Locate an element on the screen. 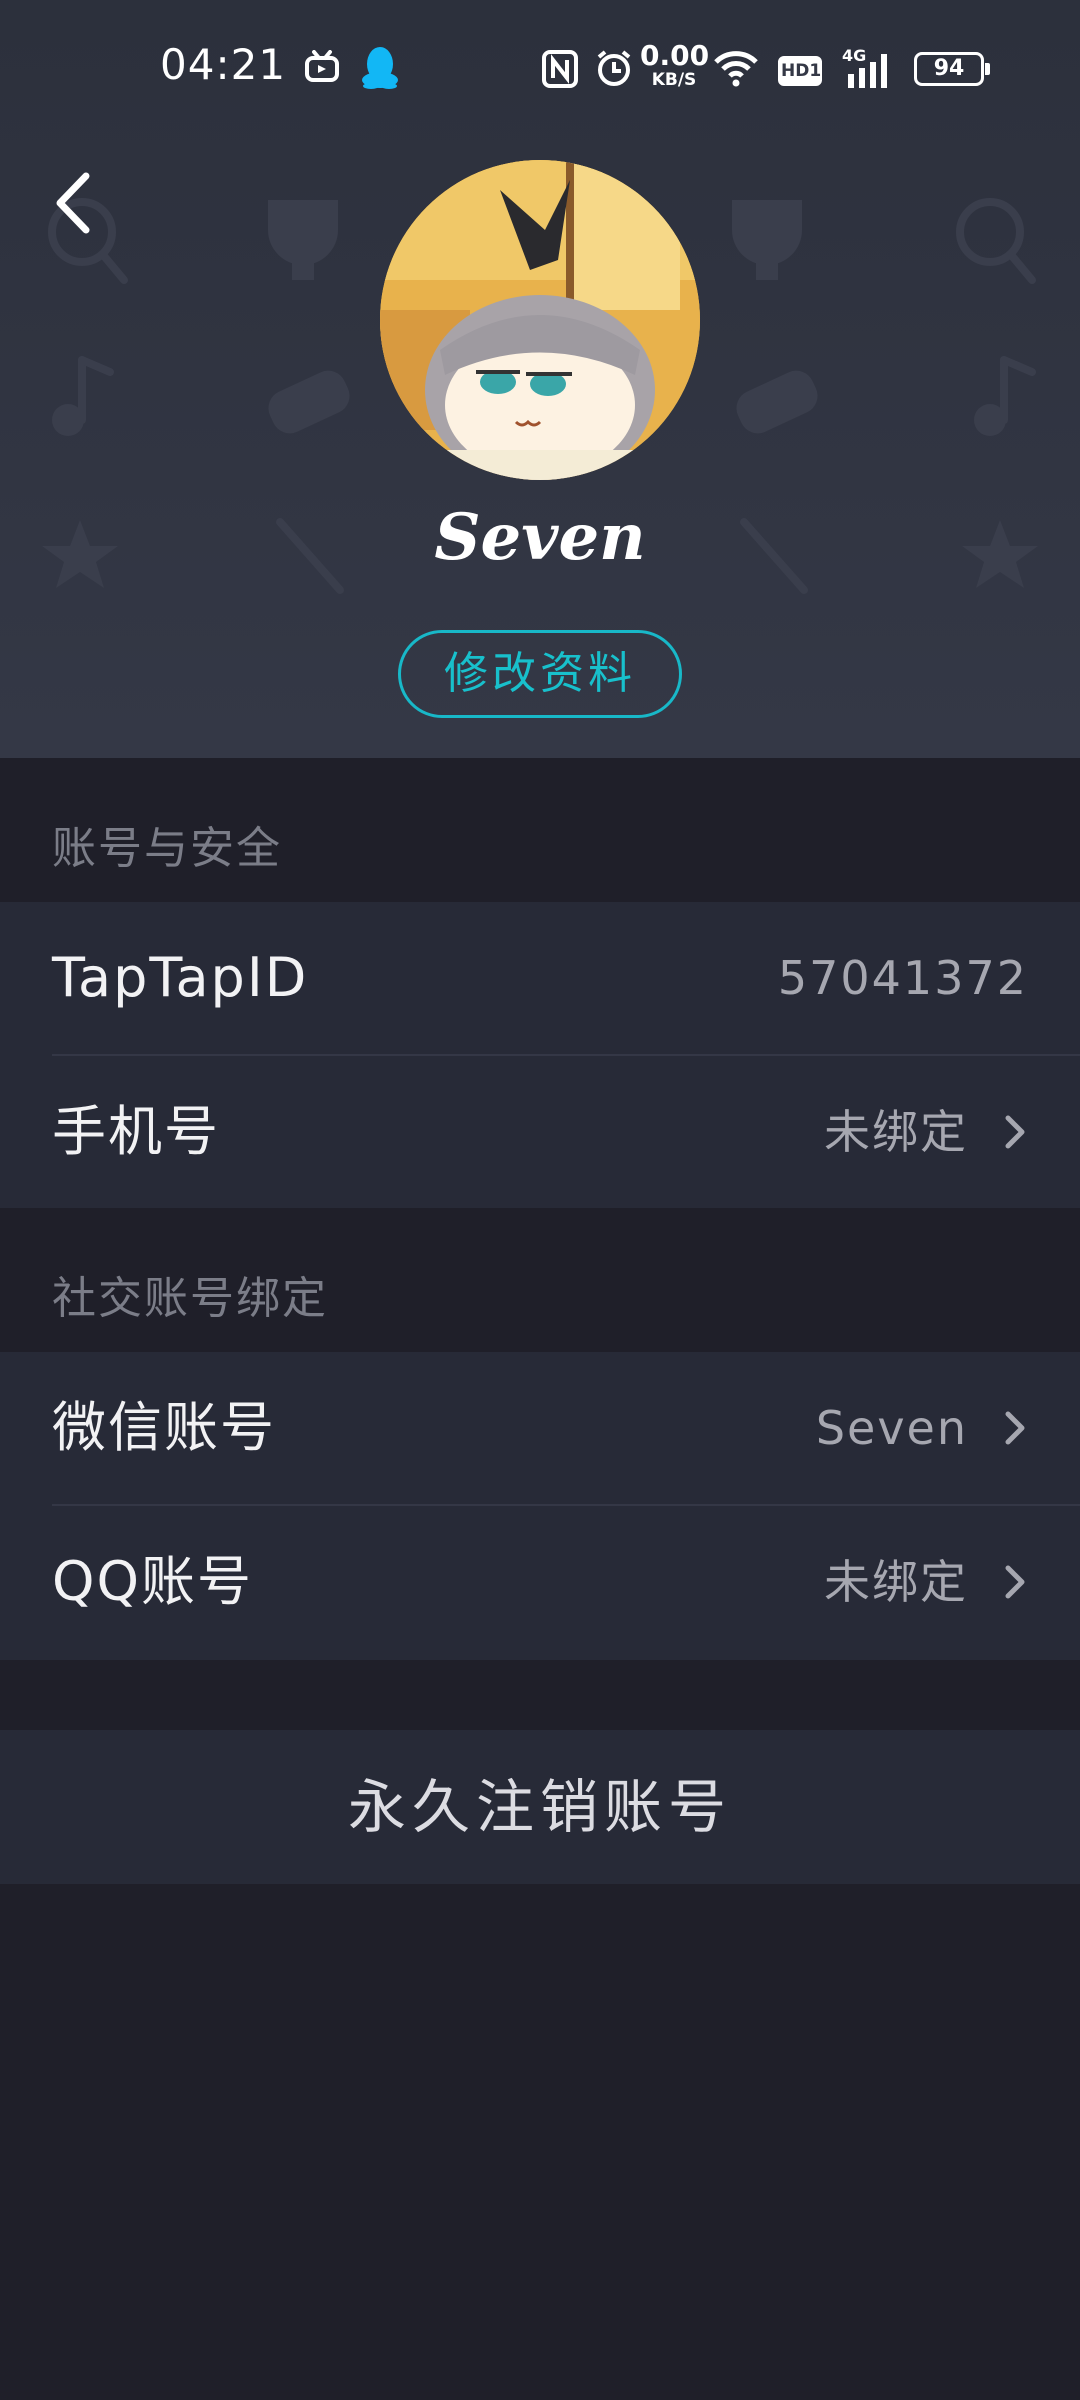  account-security-card: TapTapID 57041372 手机号 未绑定 is located at coordinates (540, 1055).